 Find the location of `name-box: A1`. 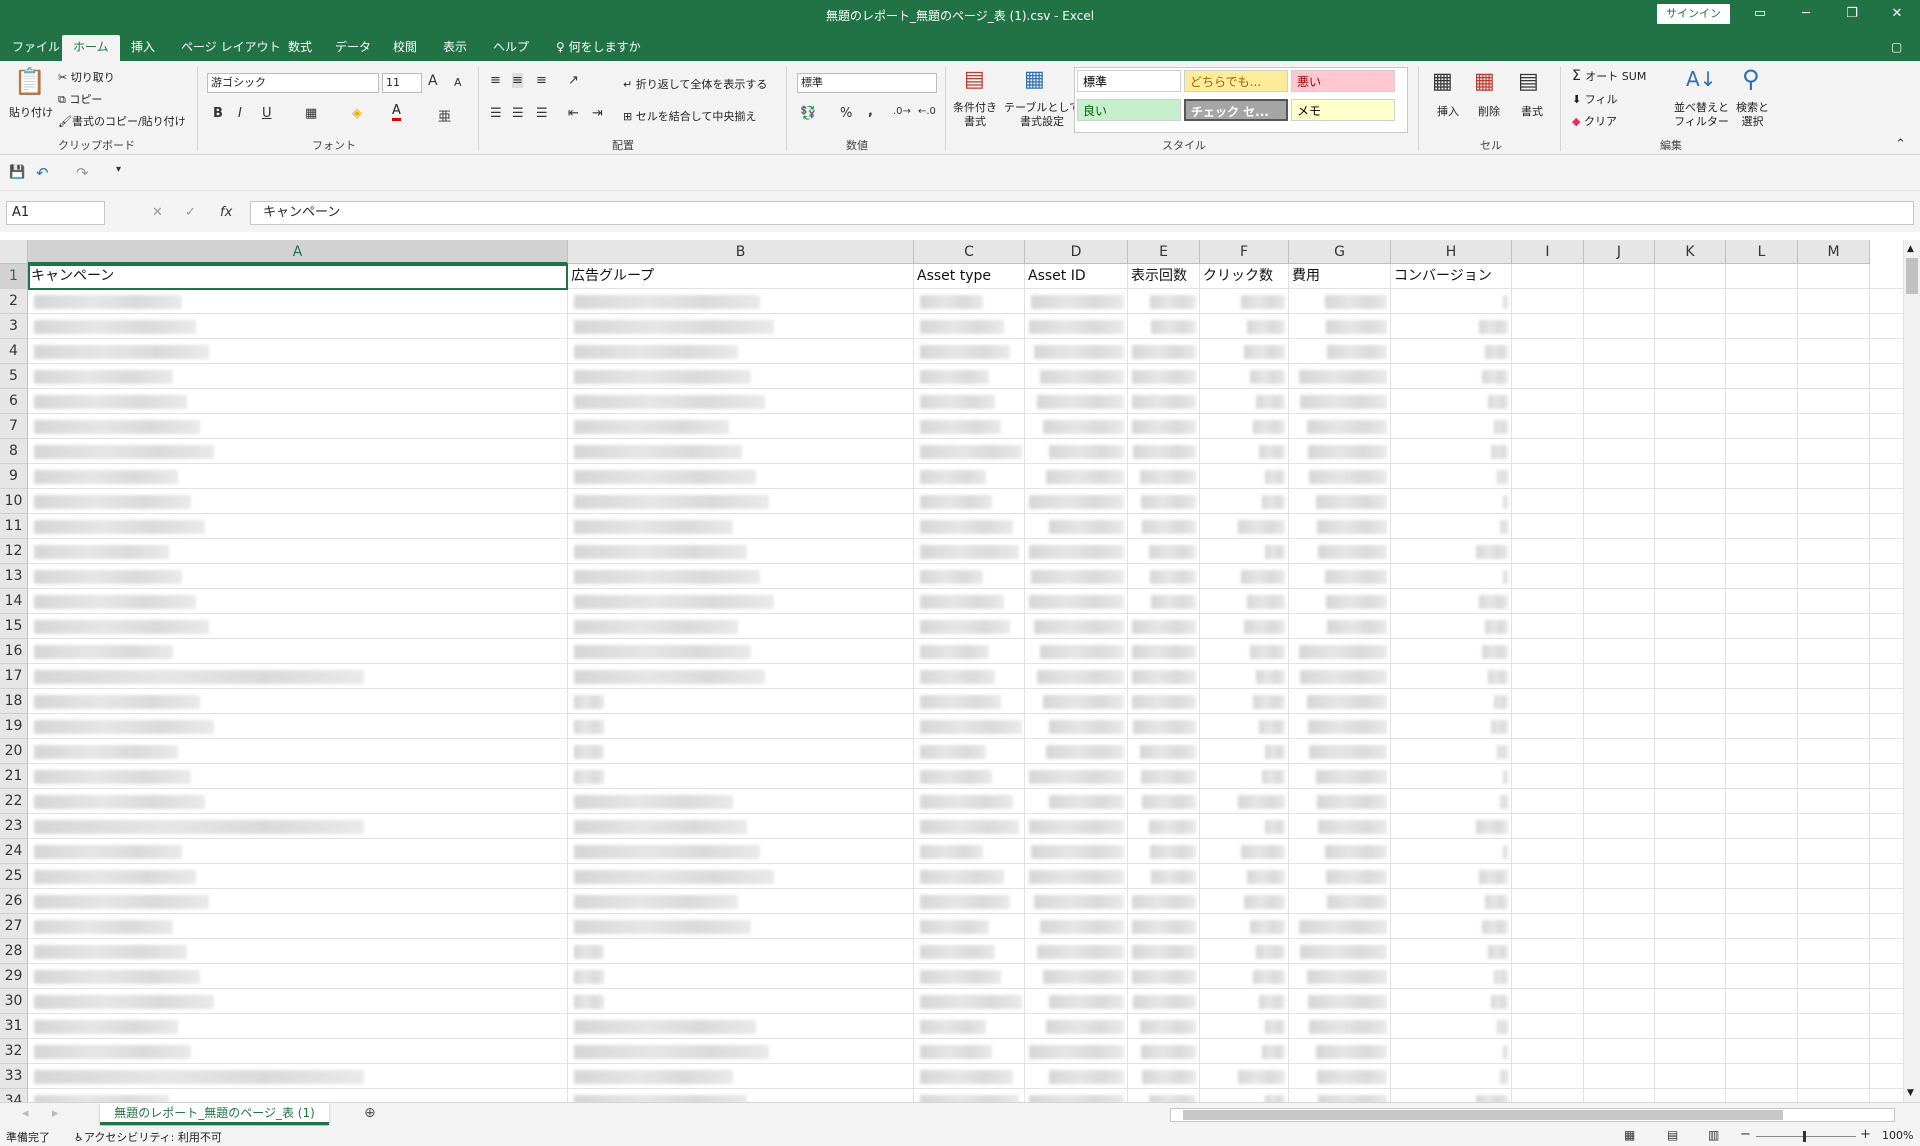

name-box: A1 is located at coordinates (55, 213).